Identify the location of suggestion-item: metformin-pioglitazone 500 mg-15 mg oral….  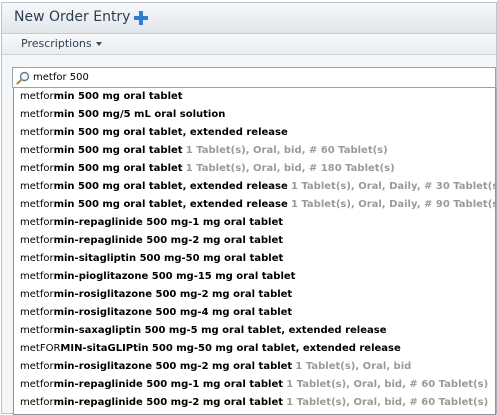
(254, 277).